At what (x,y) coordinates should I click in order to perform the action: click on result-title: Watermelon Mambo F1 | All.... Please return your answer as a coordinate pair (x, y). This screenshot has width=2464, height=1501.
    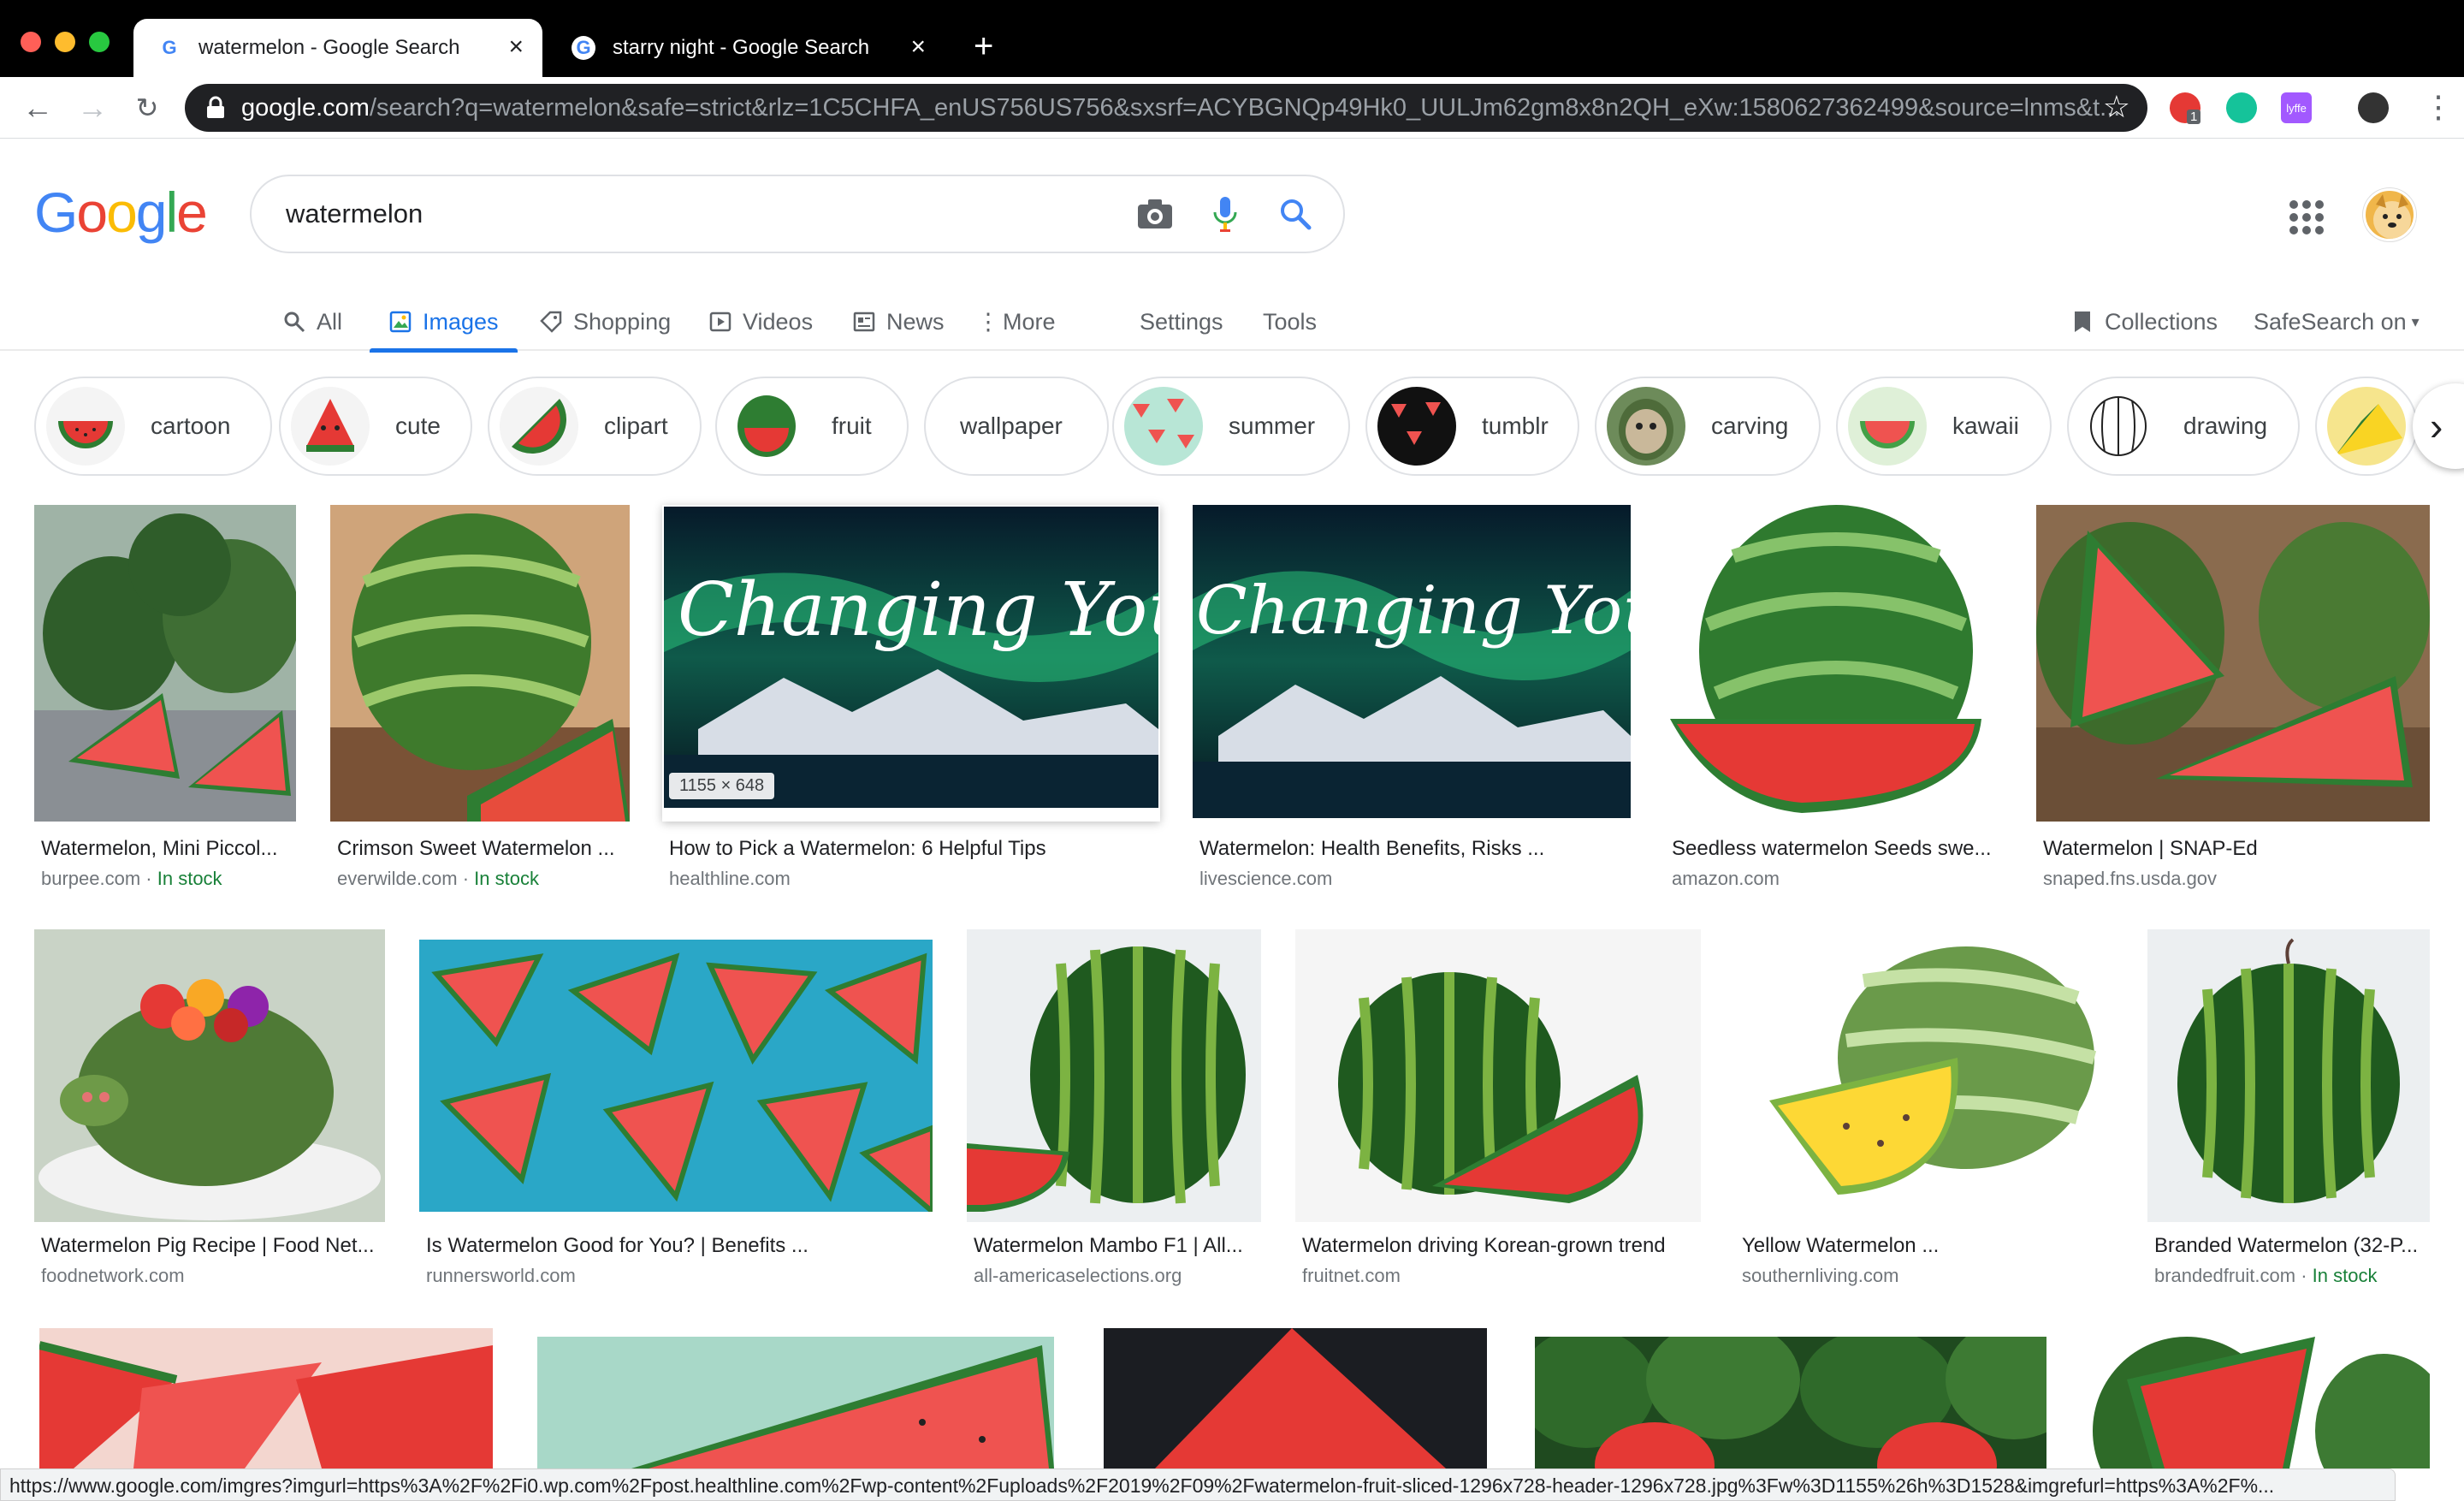
    Looking at the image, I should click on (1118, 1246).